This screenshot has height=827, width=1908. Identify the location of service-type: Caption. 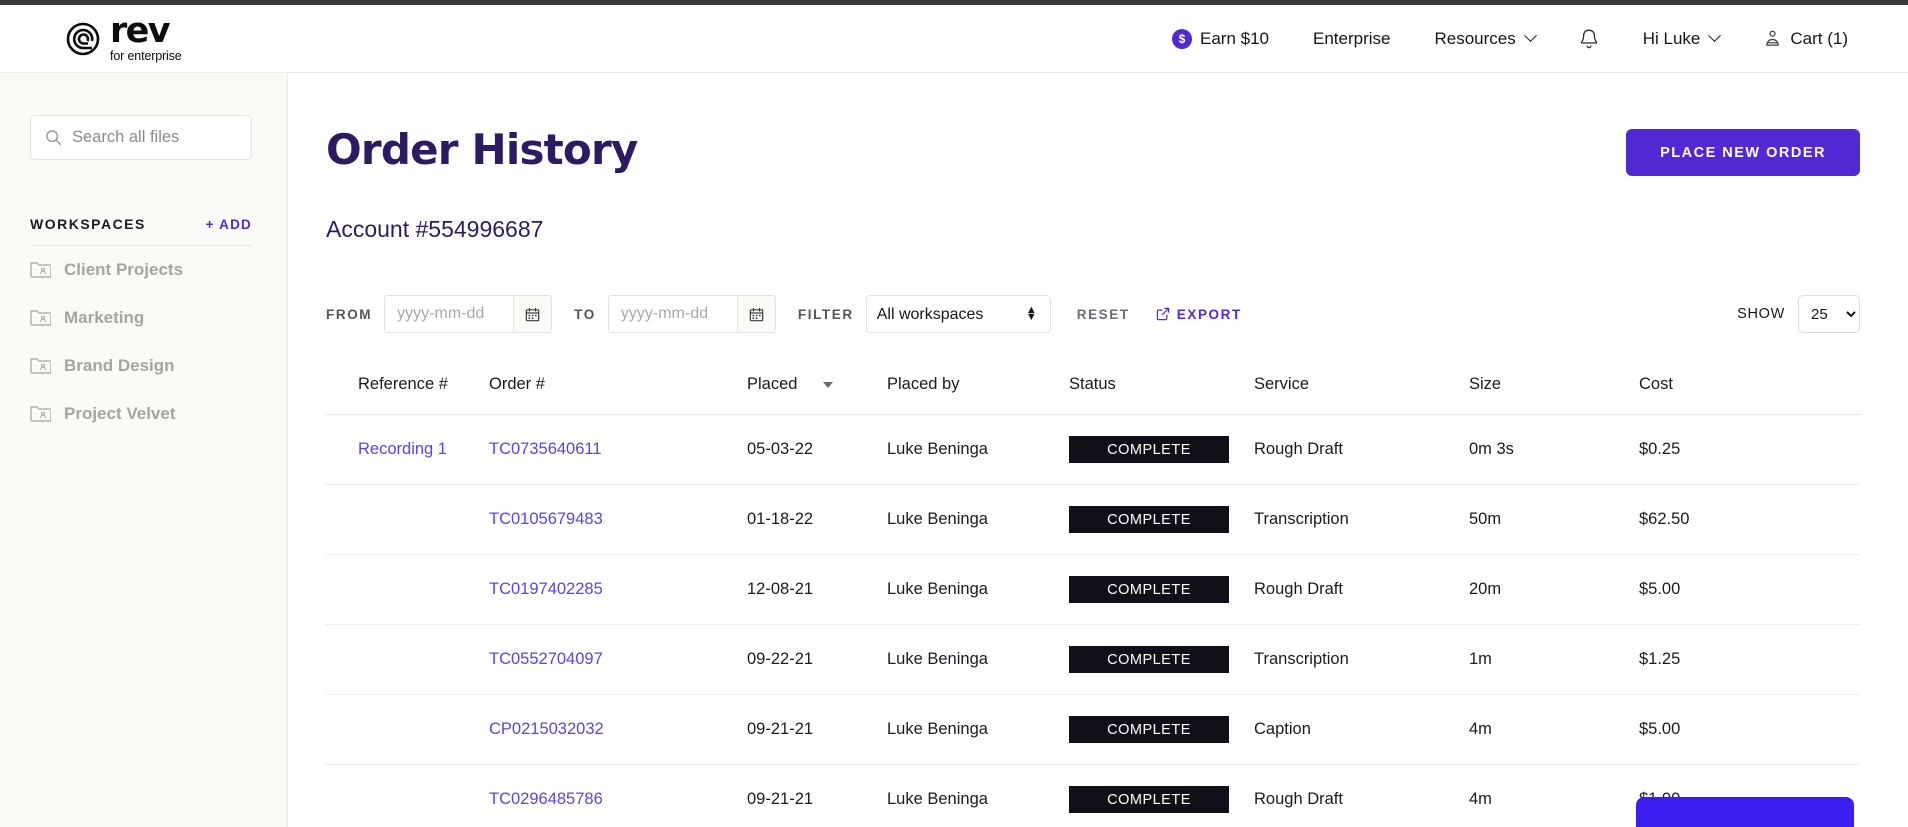
(1361, 729).